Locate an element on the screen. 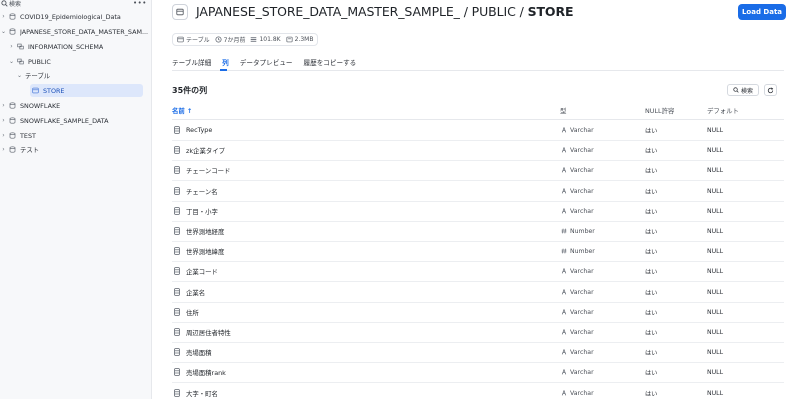 This screenshot has width=800, height=399. table-row: チェーンコード Varchar はい NULL is located at coordinates (478, 171).